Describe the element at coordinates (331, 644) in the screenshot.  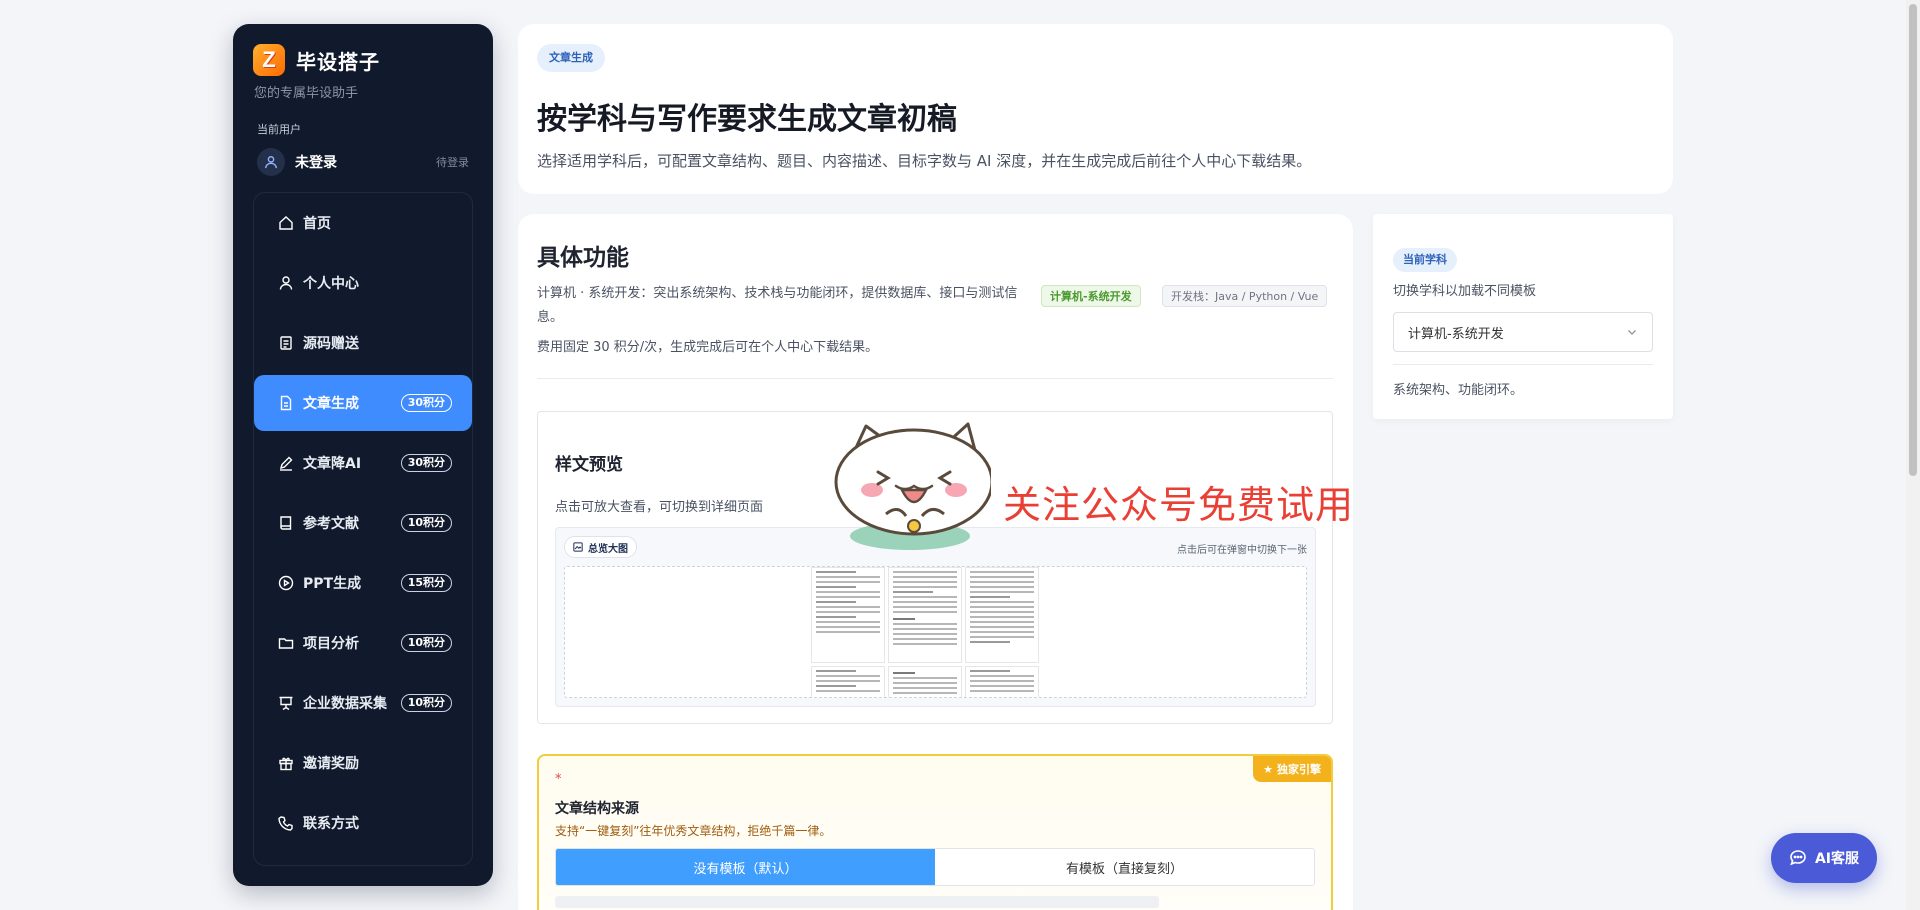
I see `sidebar-item-label: 项目分析` at that location.